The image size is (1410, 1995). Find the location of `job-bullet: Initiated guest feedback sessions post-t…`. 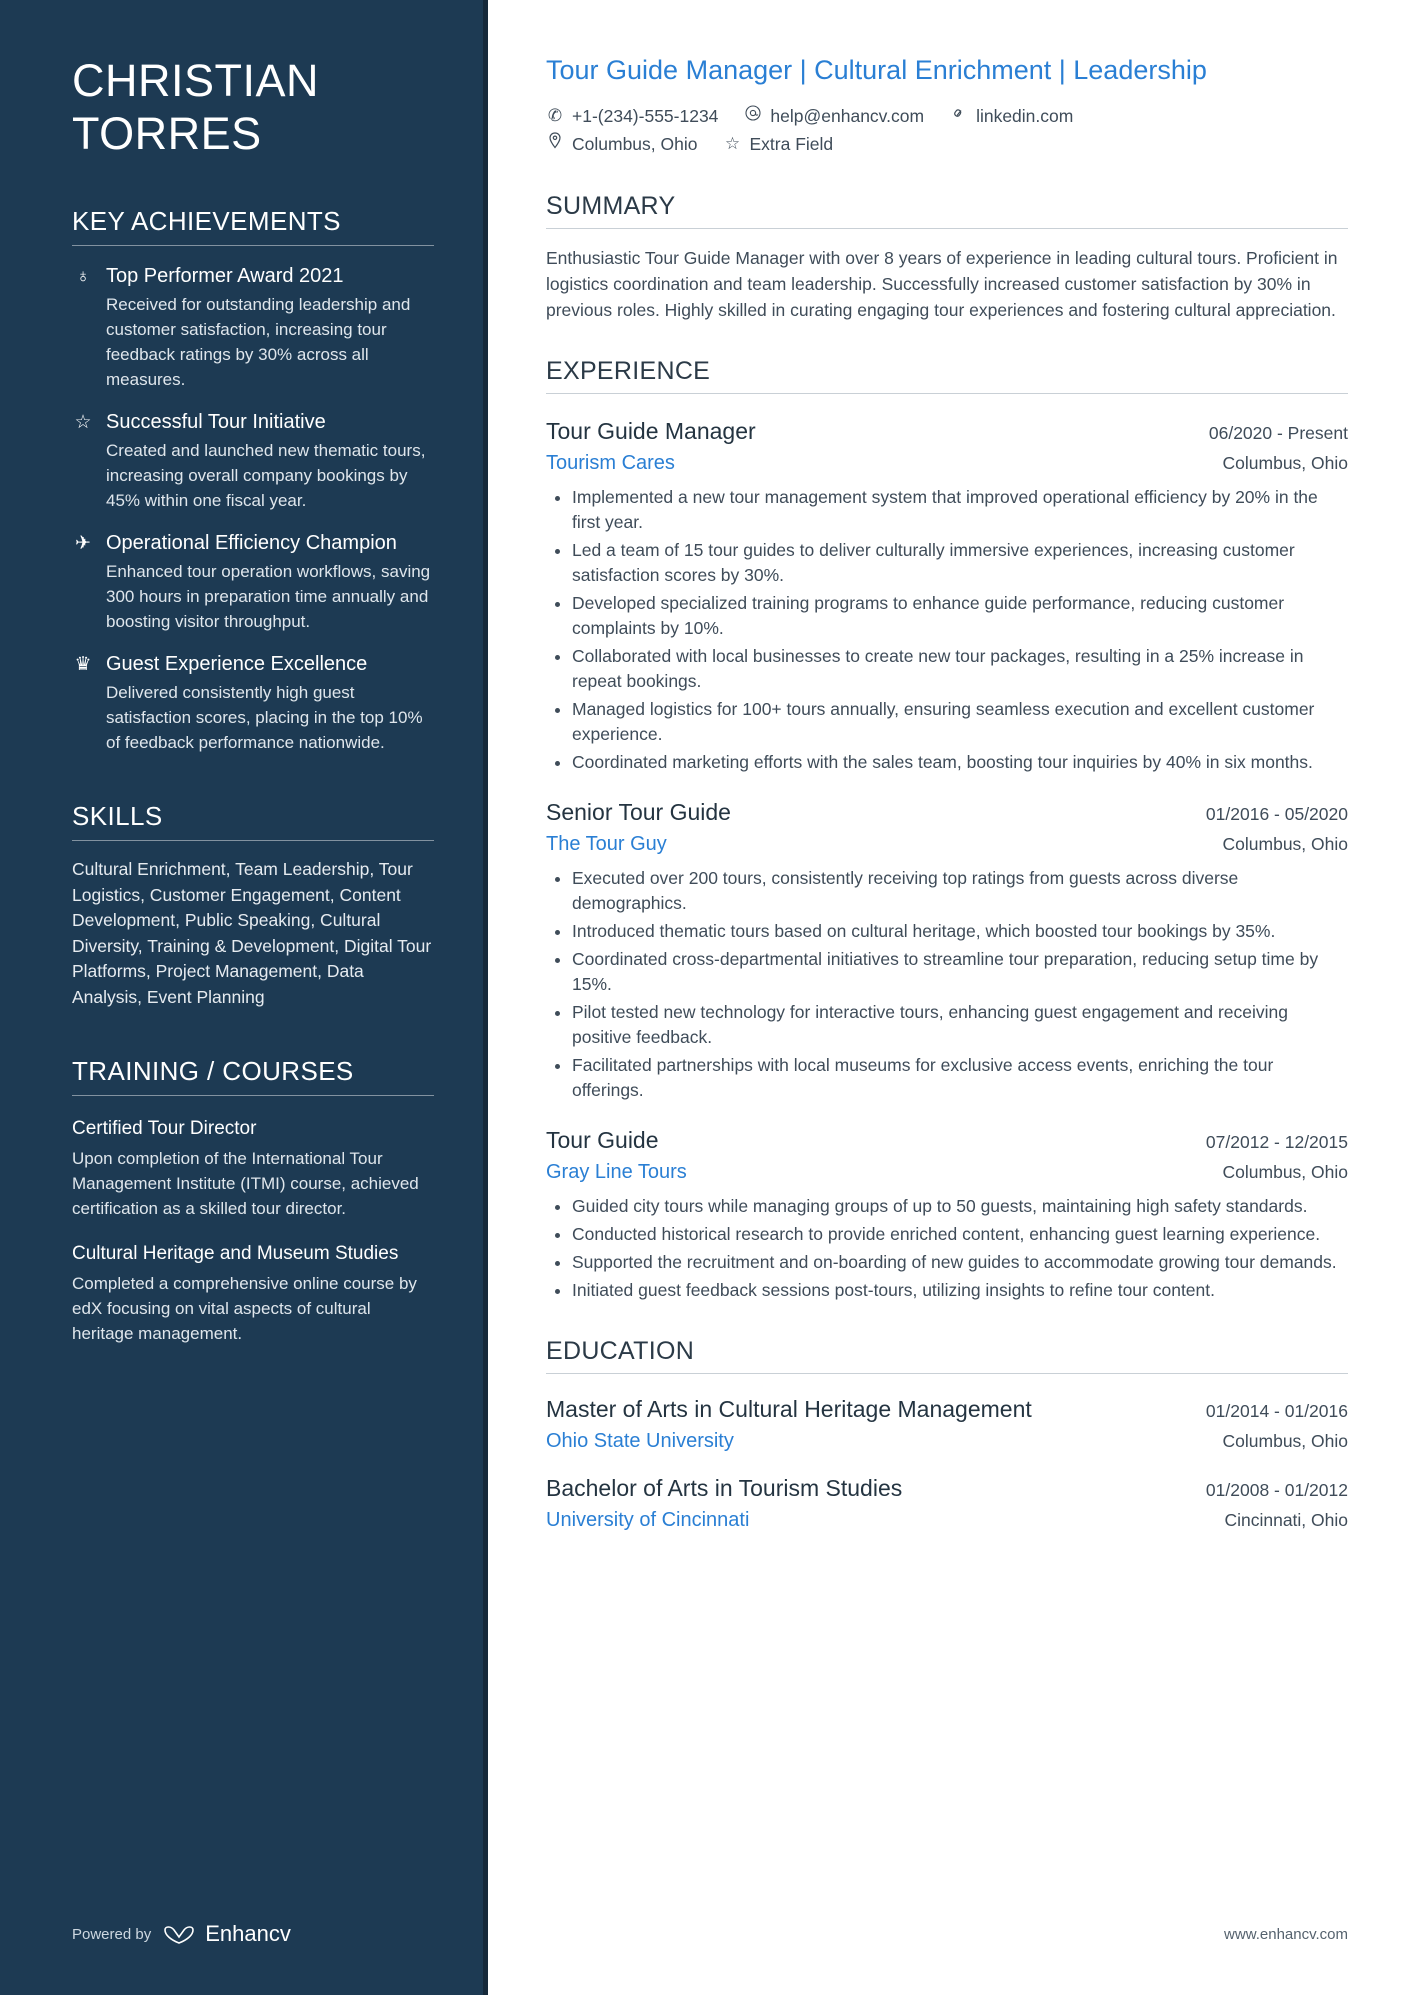

job-bullet: Initiated guest feedback sessions post-t… is located at coordinates (960, 1290).